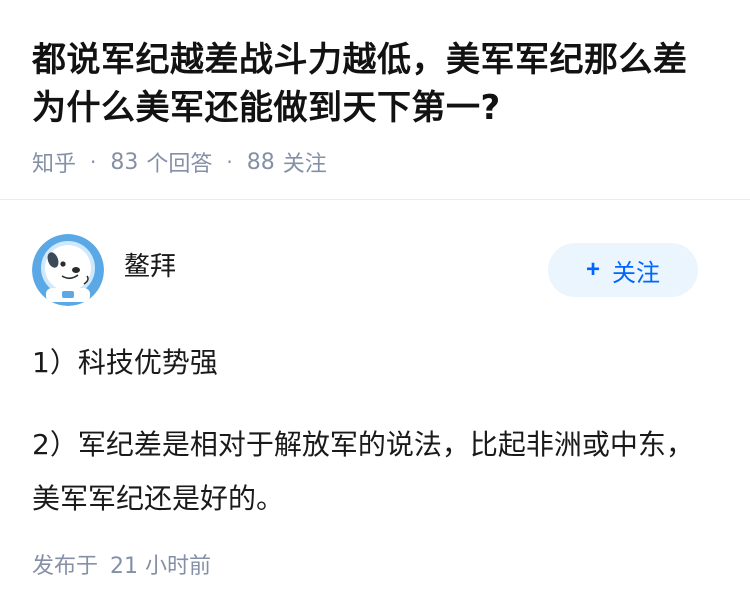 This screenshot has width=750, height=616. I want to click on follower-count-label: 关注, so click(305, 162).